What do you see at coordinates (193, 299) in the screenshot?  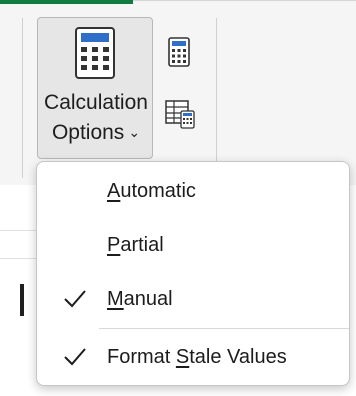 I see `menu-item-manual: Manual` at bounding box center [193, 299].